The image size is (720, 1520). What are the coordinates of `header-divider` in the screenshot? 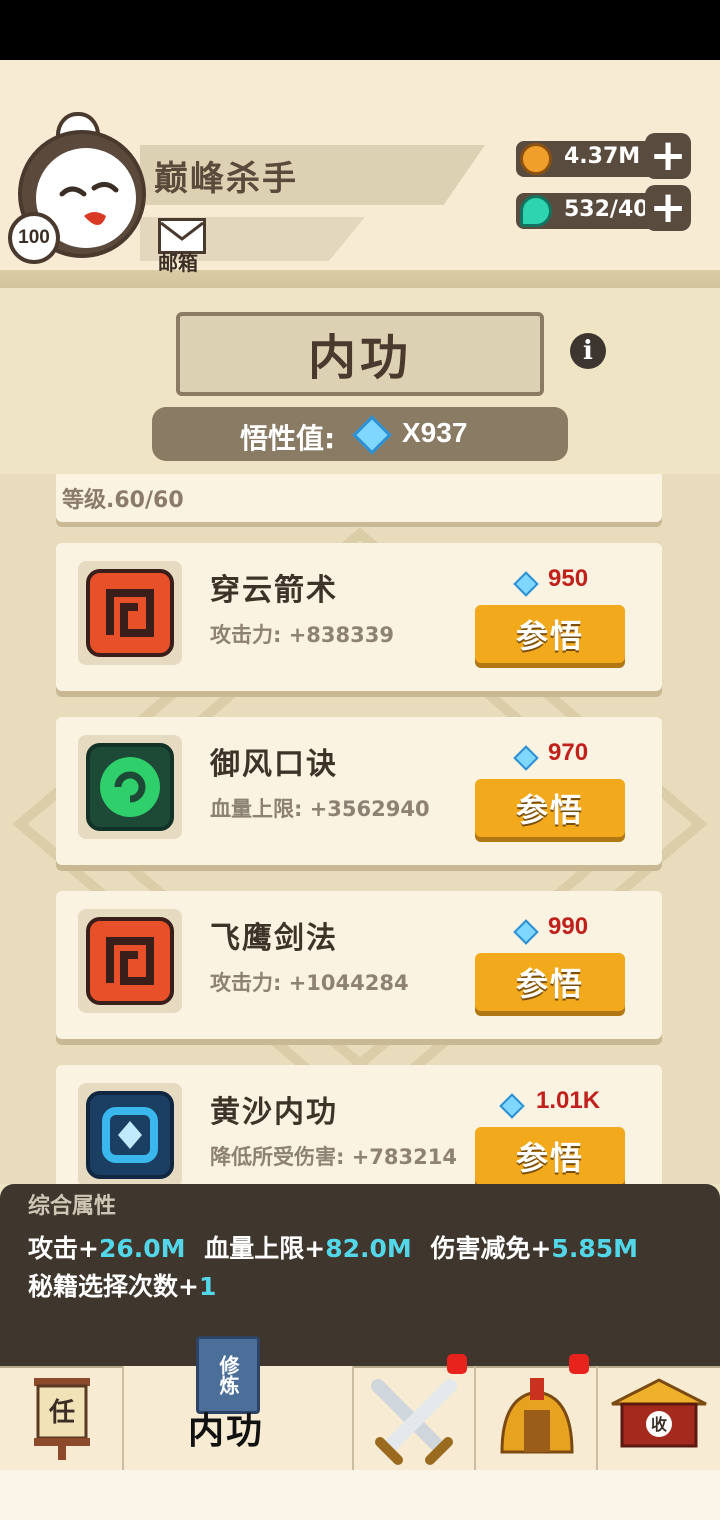 It's located at (360, 279).